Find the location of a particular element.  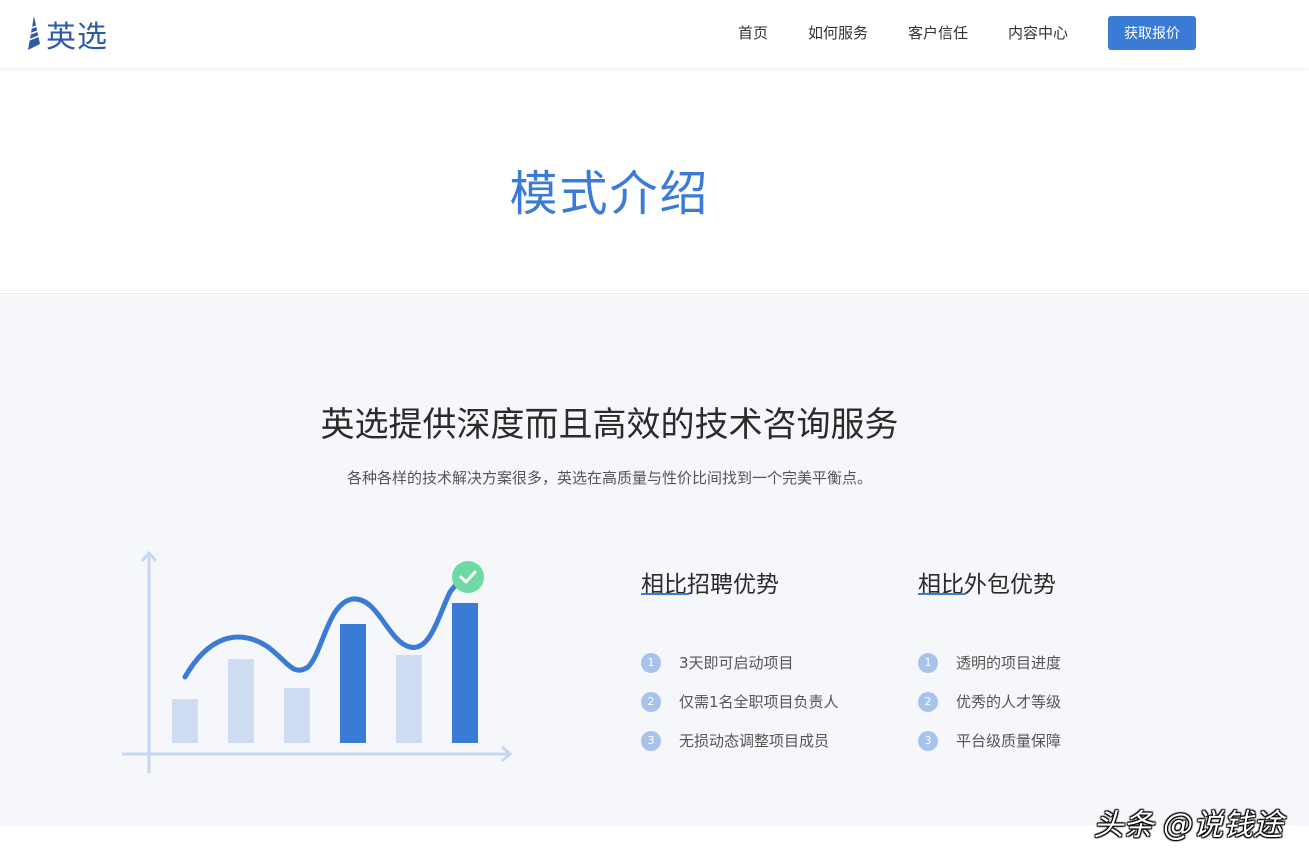

section-subtitle: 各种各样的技术解决方案很多，英选在高质量与性价比间找到一个完美平衡点。 is located at coordinates (609, 478).